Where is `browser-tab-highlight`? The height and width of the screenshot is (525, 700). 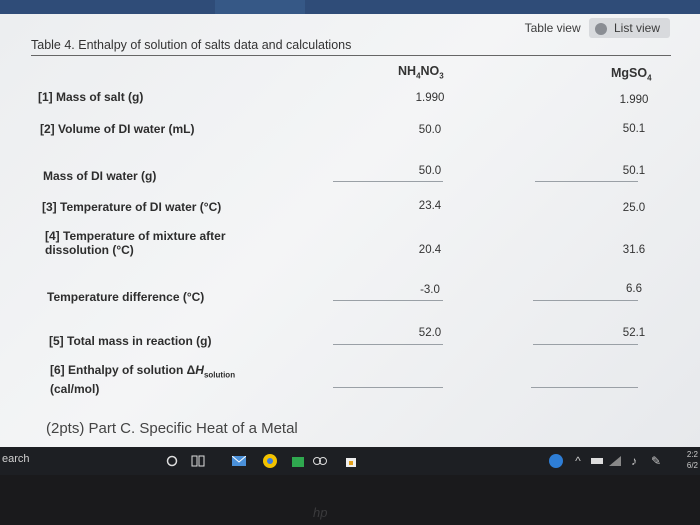 browser-tab-highlight is located at coordinates (260, 7).